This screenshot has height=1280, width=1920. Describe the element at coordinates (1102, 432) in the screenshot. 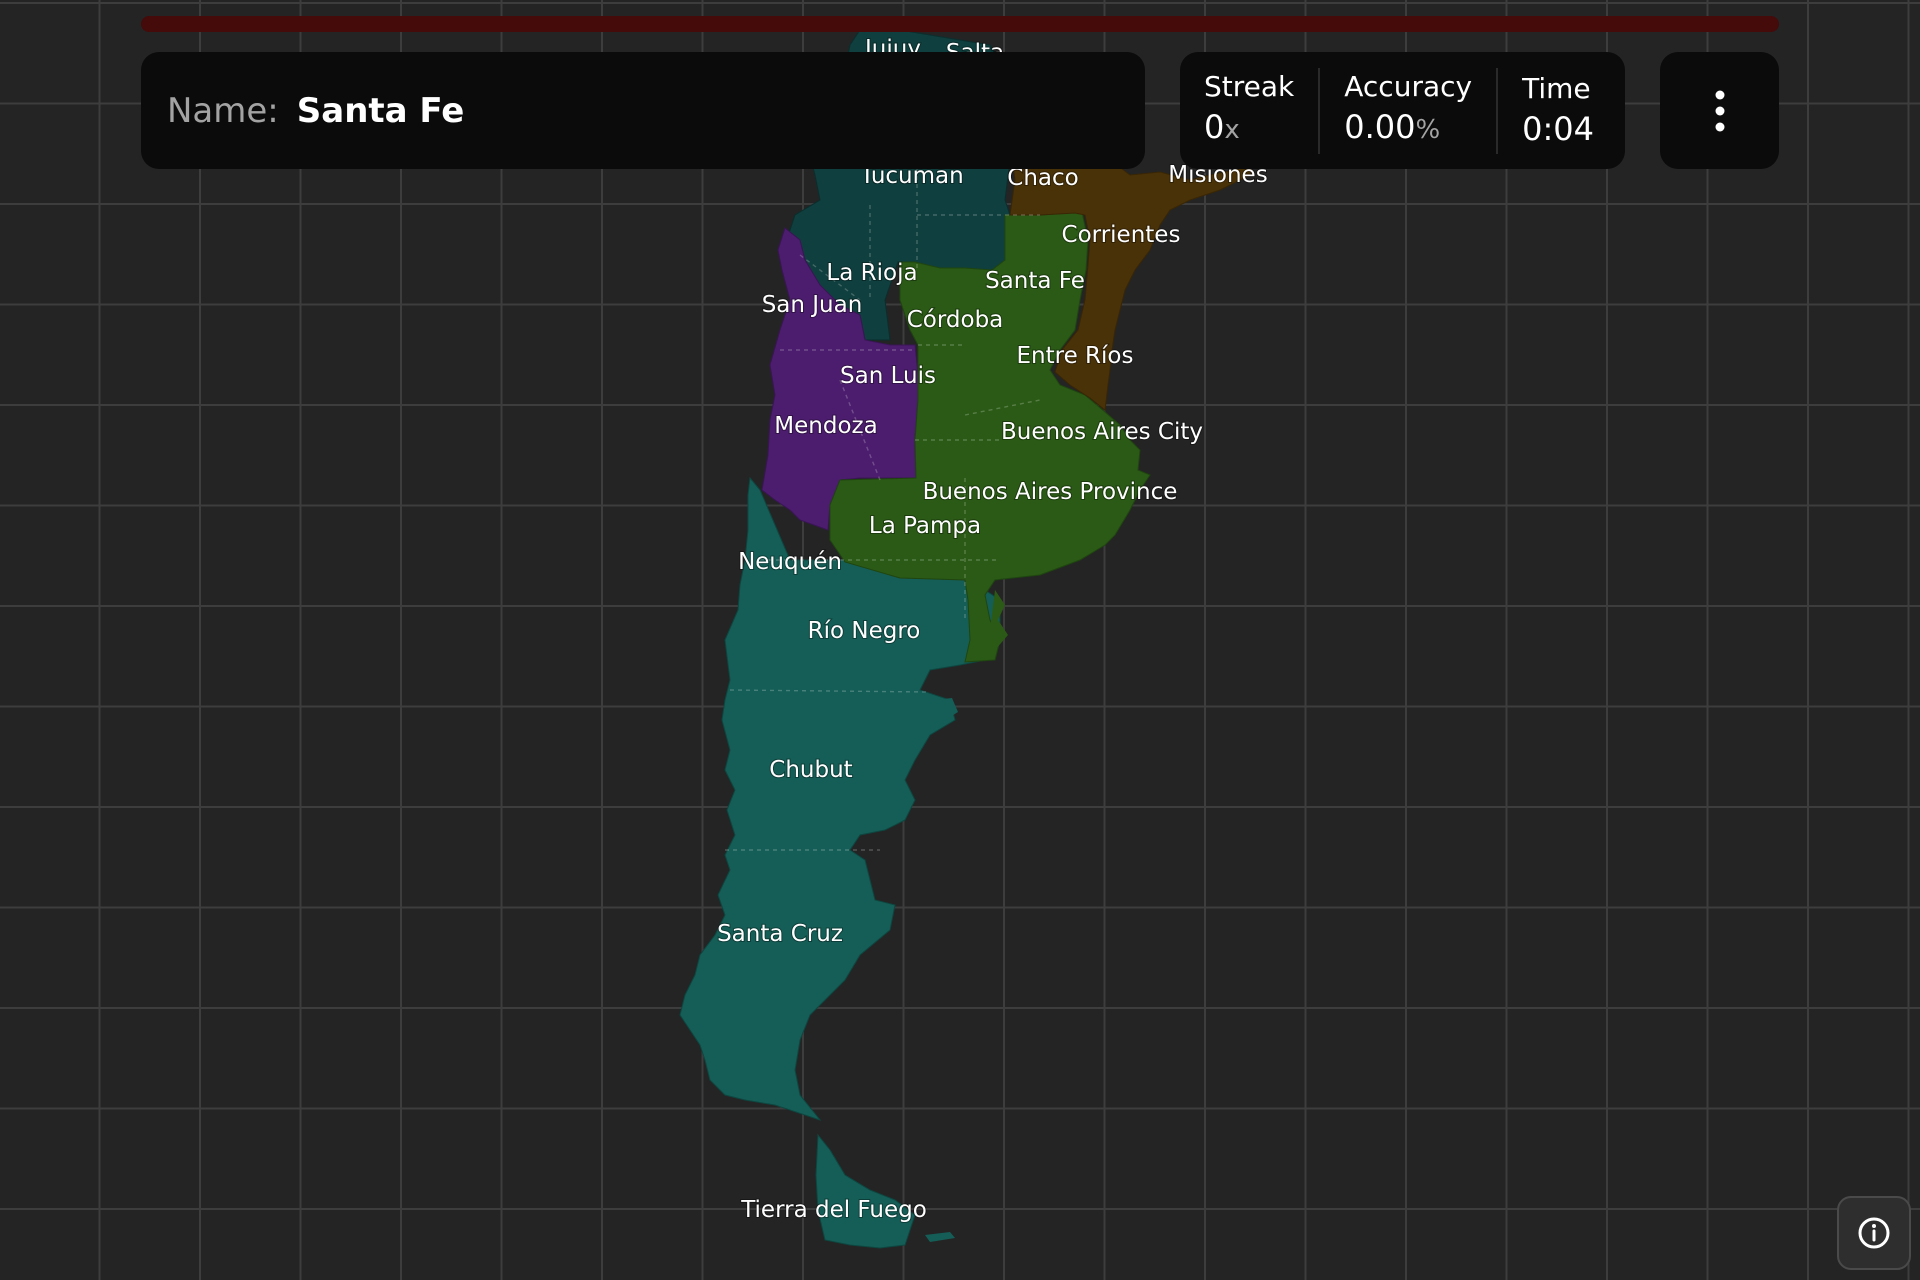

I see `label-buenos-aires-city: Buenos Aires City` at that location.